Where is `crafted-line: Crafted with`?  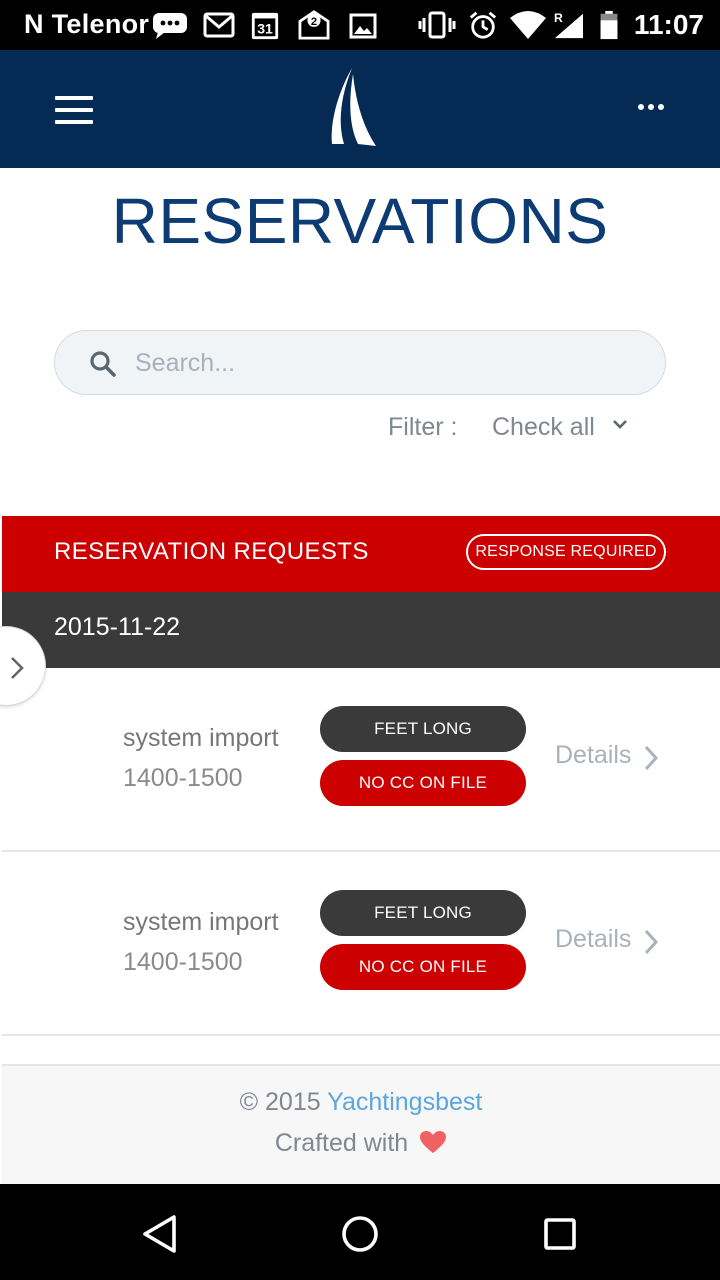
crafted-line: Crafted with is located at coordinates (361, 1143).